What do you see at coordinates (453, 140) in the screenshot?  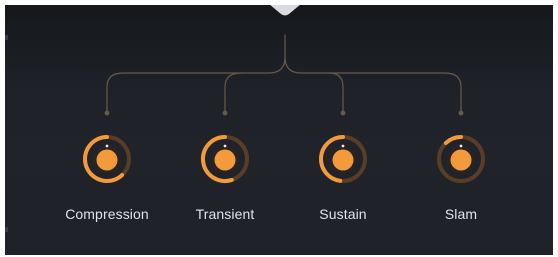 I see `slam-knob-value-arc` at bounding box center [453, 140].